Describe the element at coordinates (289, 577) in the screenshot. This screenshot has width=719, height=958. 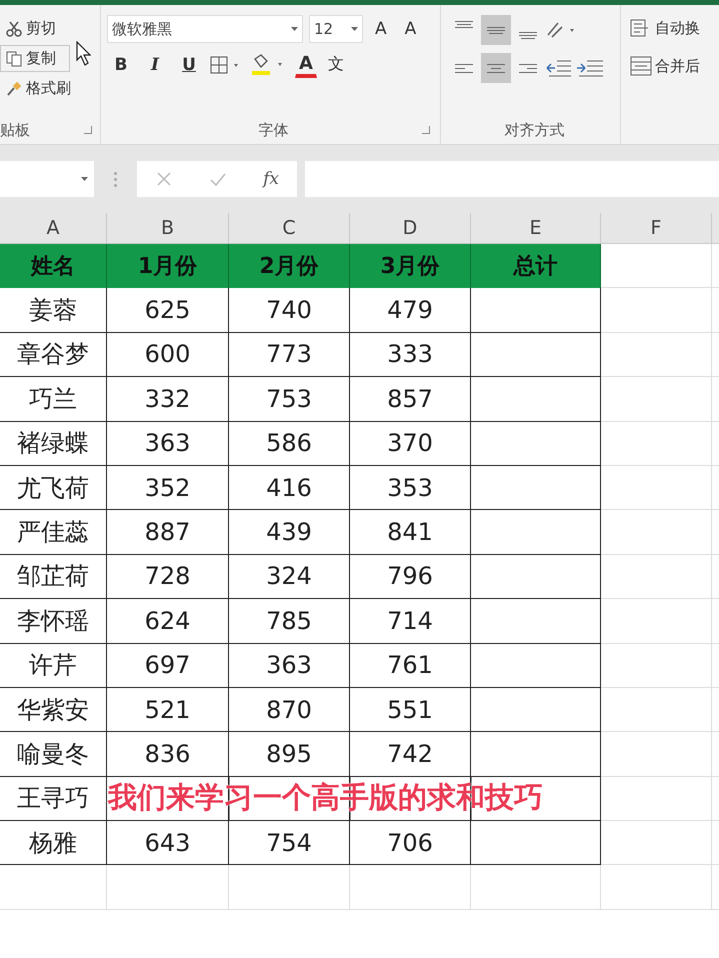
I see `value-cell: 324` at that location.